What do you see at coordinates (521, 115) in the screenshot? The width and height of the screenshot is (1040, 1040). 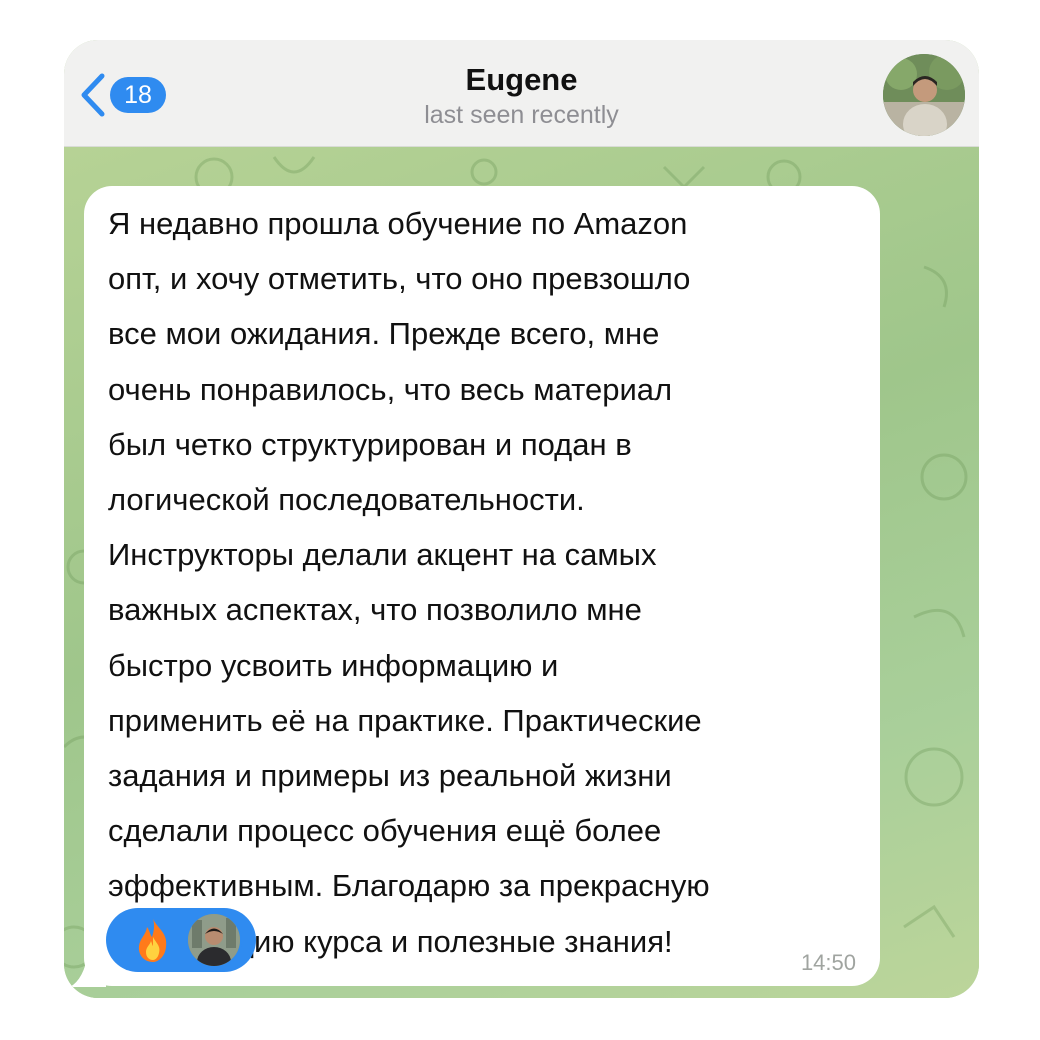 I see `last-seen-status: last seen recently` at bounding box center [521, 115].